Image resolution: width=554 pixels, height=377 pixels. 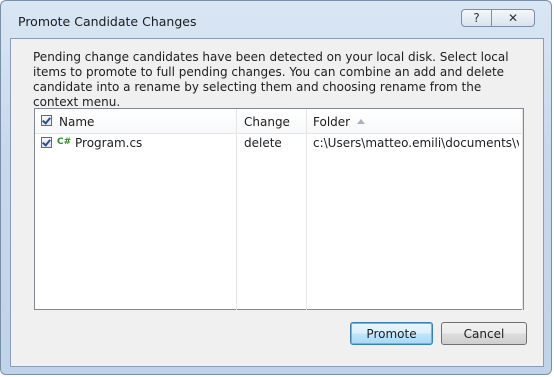 I want to click on column-header-change: Change, so click(x=267, y=122).